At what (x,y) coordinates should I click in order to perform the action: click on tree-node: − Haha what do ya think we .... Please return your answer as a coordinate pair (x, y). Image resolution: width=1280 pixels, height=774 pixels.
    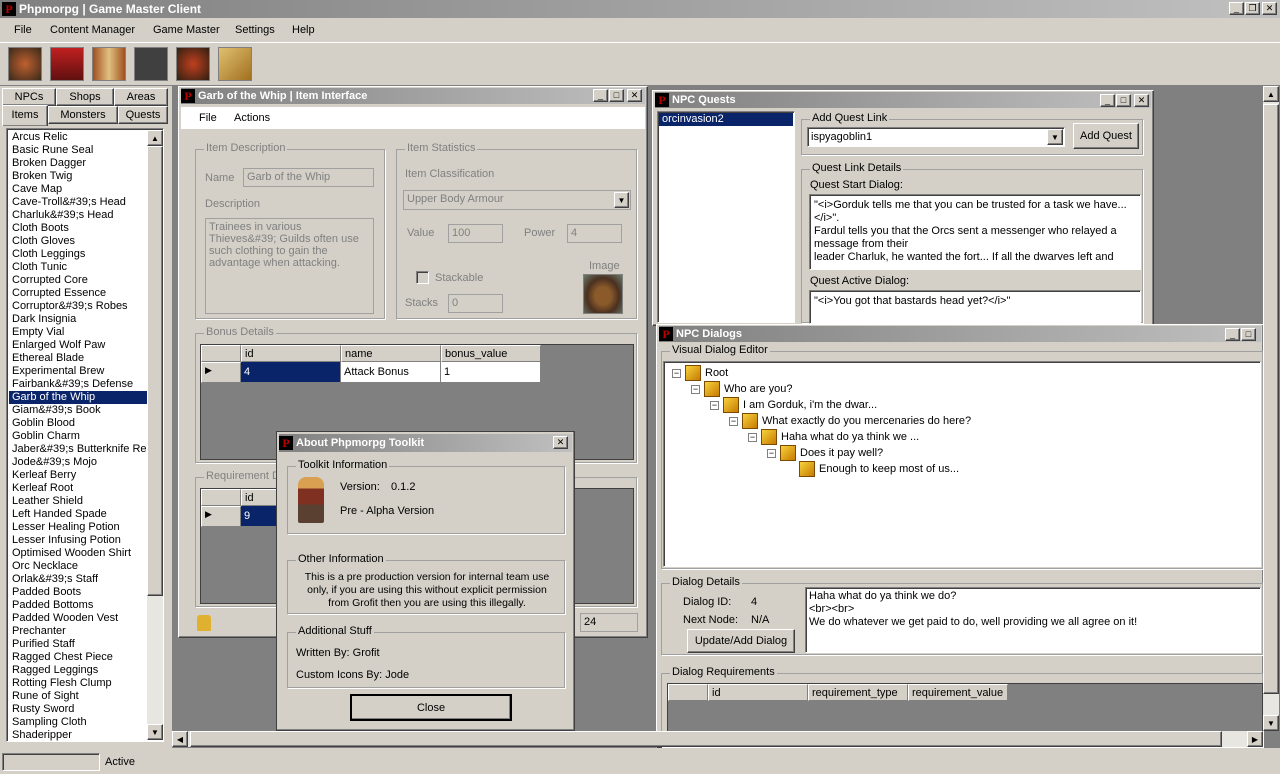
    Looking at the image, I should click on (833, 437).